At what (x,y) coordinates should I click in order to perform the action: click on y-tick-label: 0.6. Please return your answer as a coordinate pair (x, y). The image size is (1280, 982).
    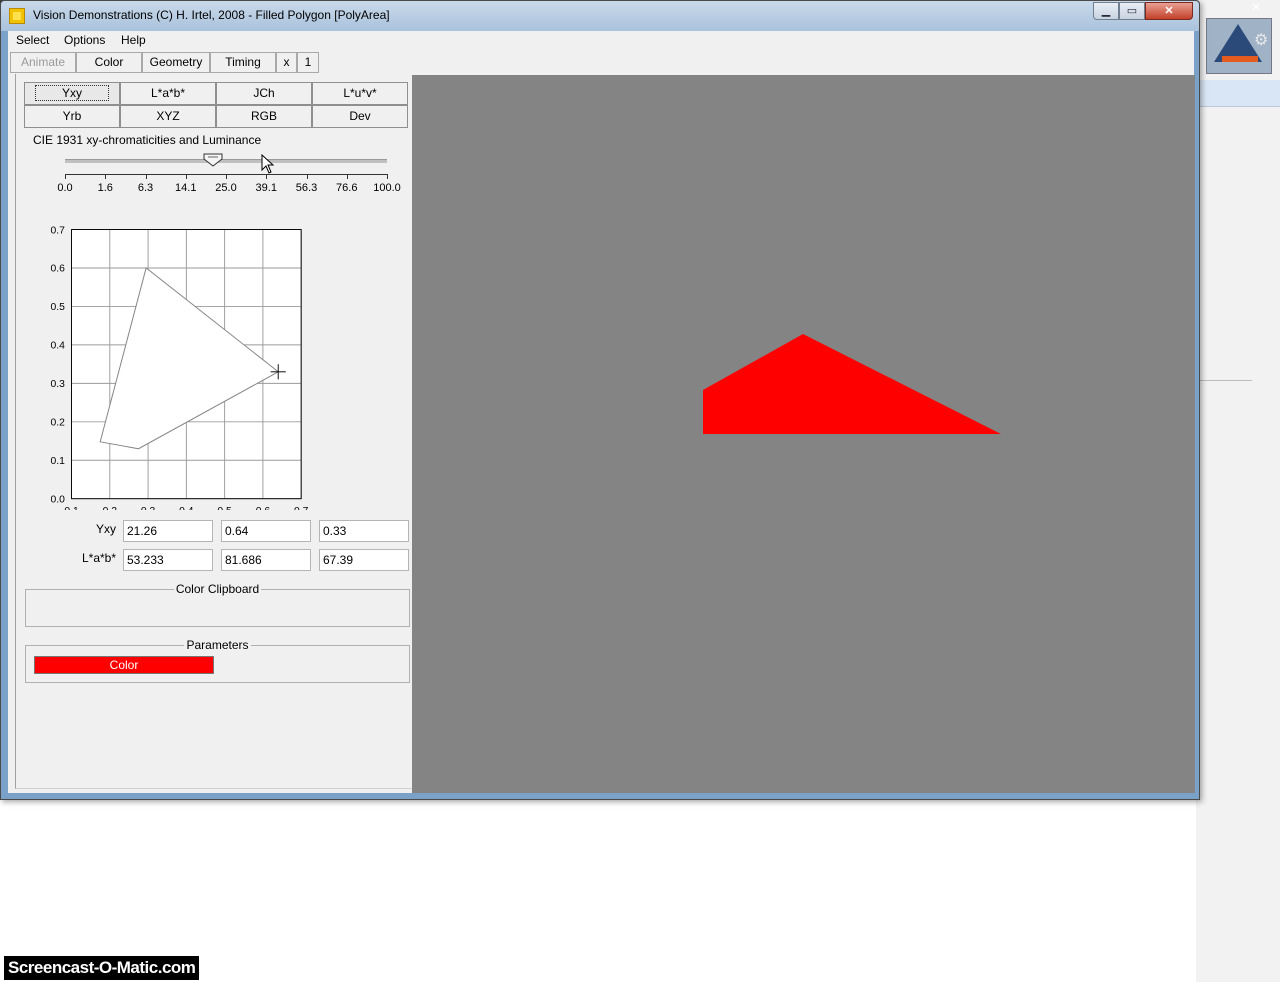
    Looking at the image, I should click on (58, 269).